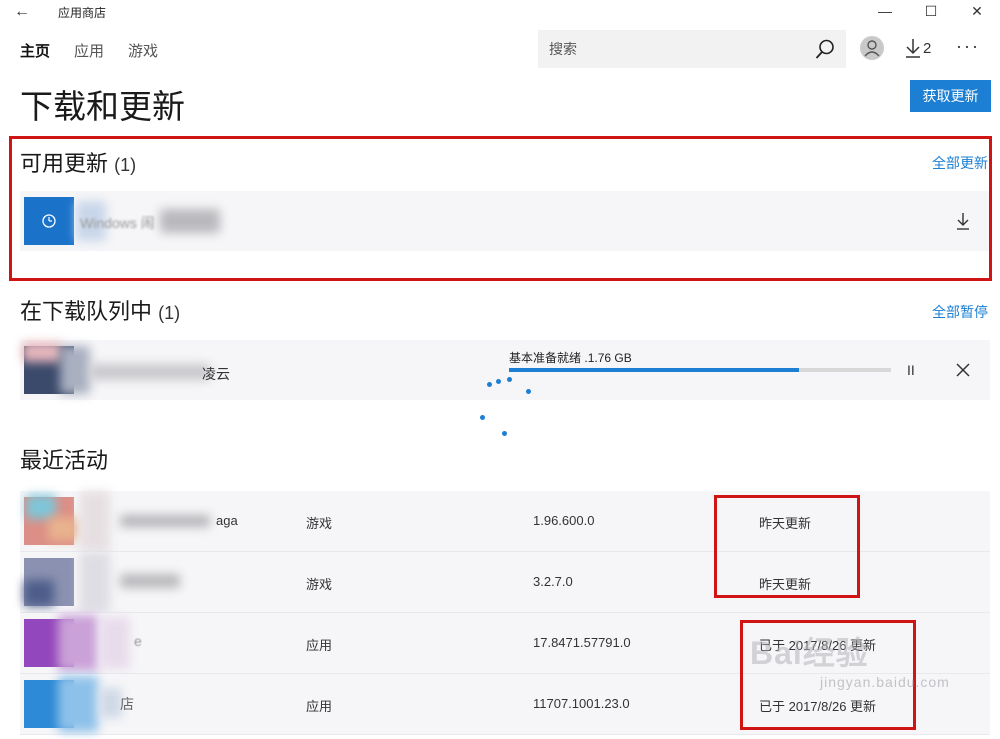 This screenshot has height=739, width=1000. I want to click on download-queue-heading: 在下载队列中 (1), so click(100, 310).